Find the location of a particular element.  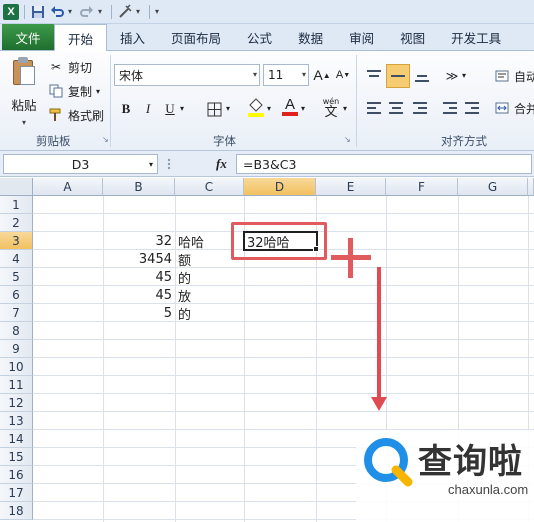

align-middle-button is located at coordinates (398, 76).